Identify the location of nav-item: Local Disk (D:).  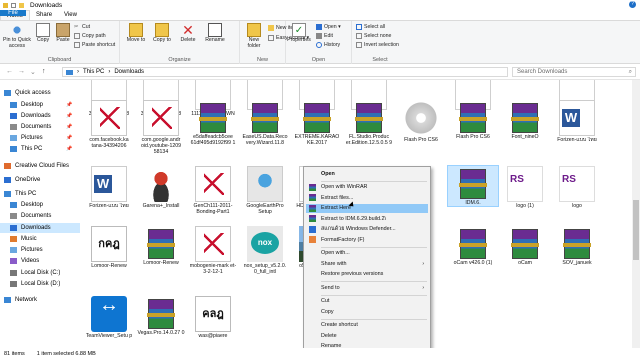
(30, 284).